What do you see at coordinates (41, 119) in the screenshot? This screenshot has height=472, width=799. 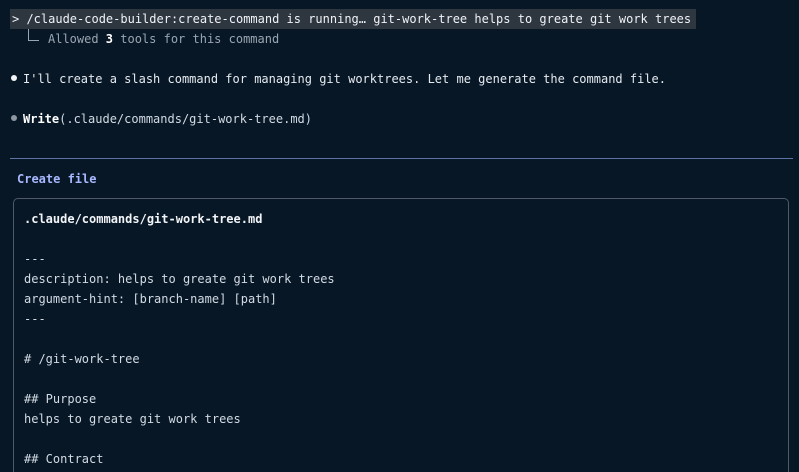 I see `tool-call-name: Write` at bounding box center [41, 119].